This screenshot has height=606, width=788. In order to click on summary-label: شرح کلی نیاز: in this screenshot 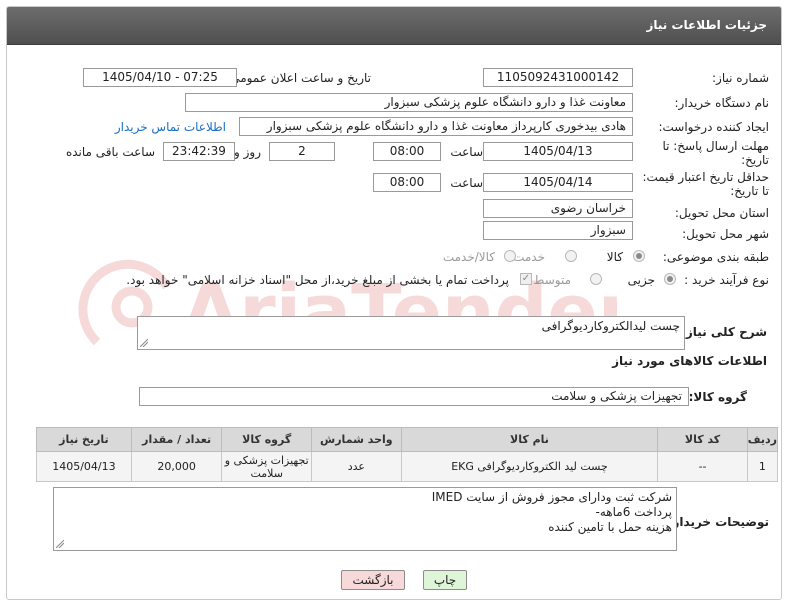, I will do `click(724, 332)`.